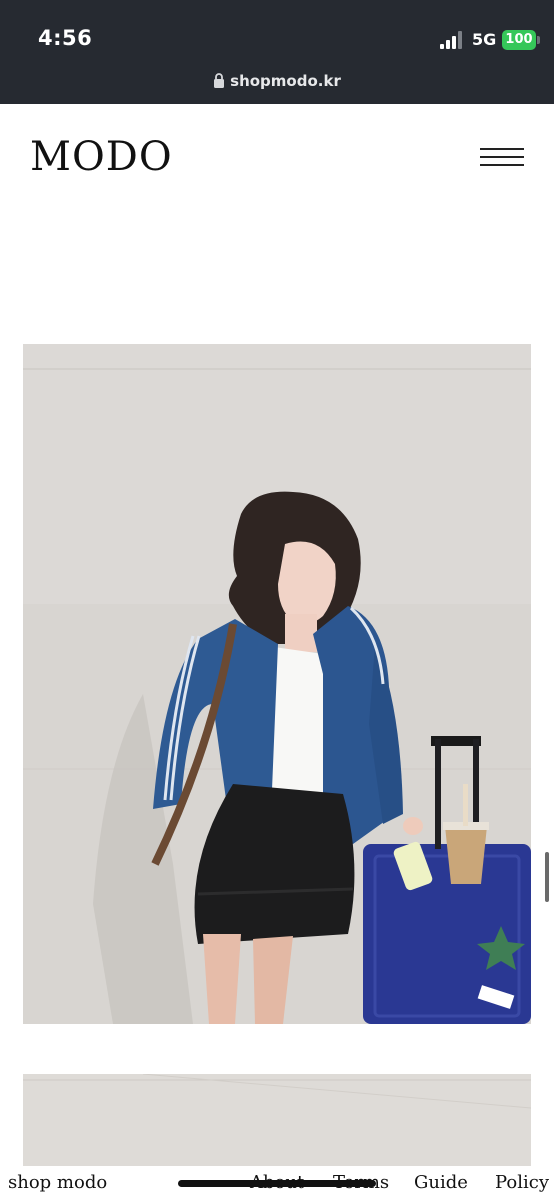  What do you see at coordinates (519, 40) in the screenshot?
I see `battery-icon: 100` at bounding box center [519, 40].